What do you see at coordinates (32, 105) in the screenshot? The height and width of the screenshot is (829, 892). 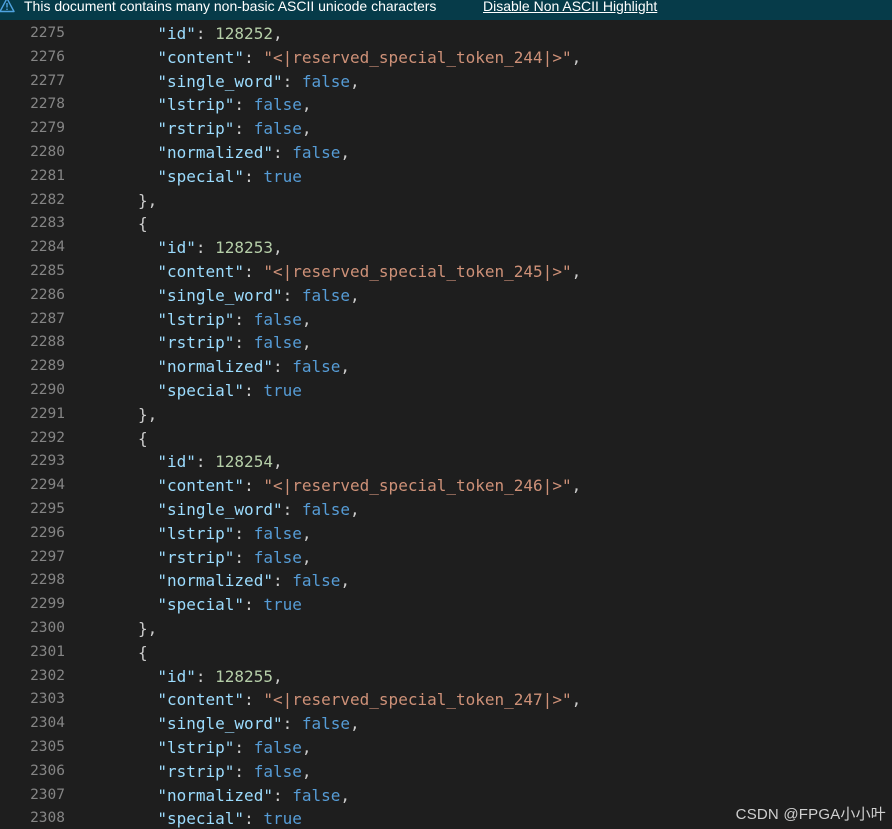 I see `line-number: 2278` at bounding box center [32, 105].